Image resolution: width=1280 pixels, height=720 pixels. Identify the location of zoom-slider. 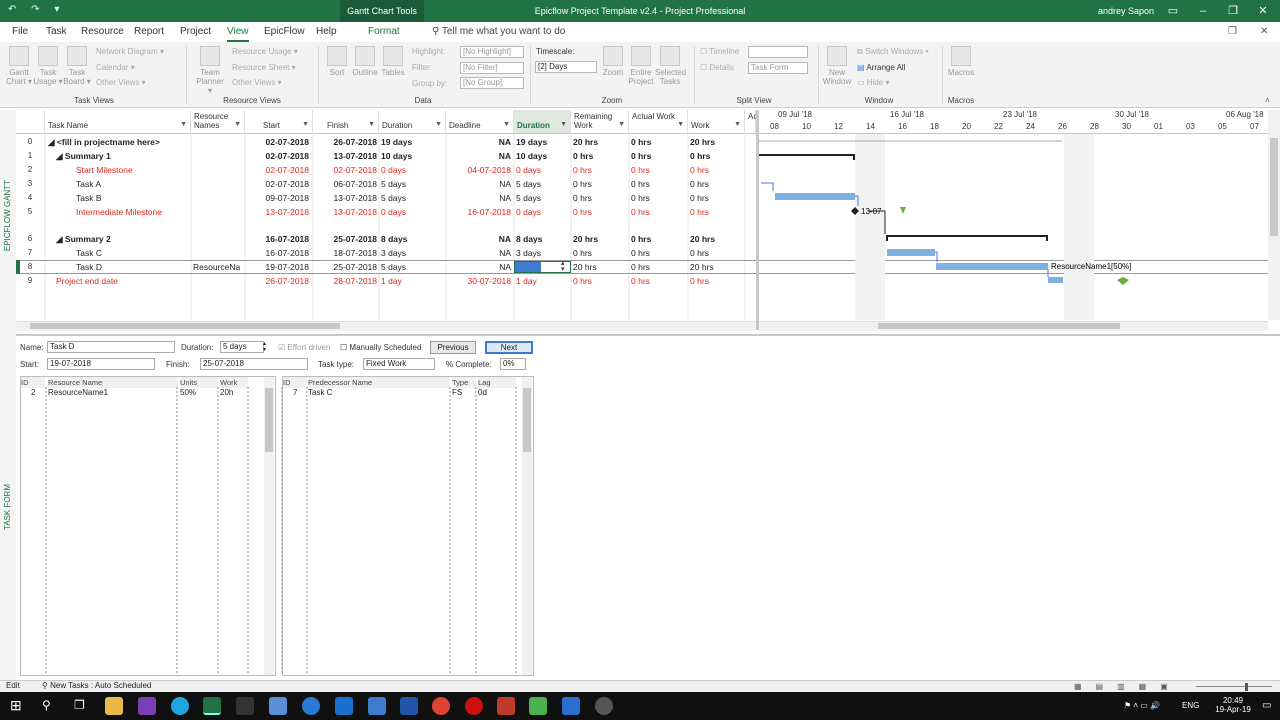
(1234, 686).